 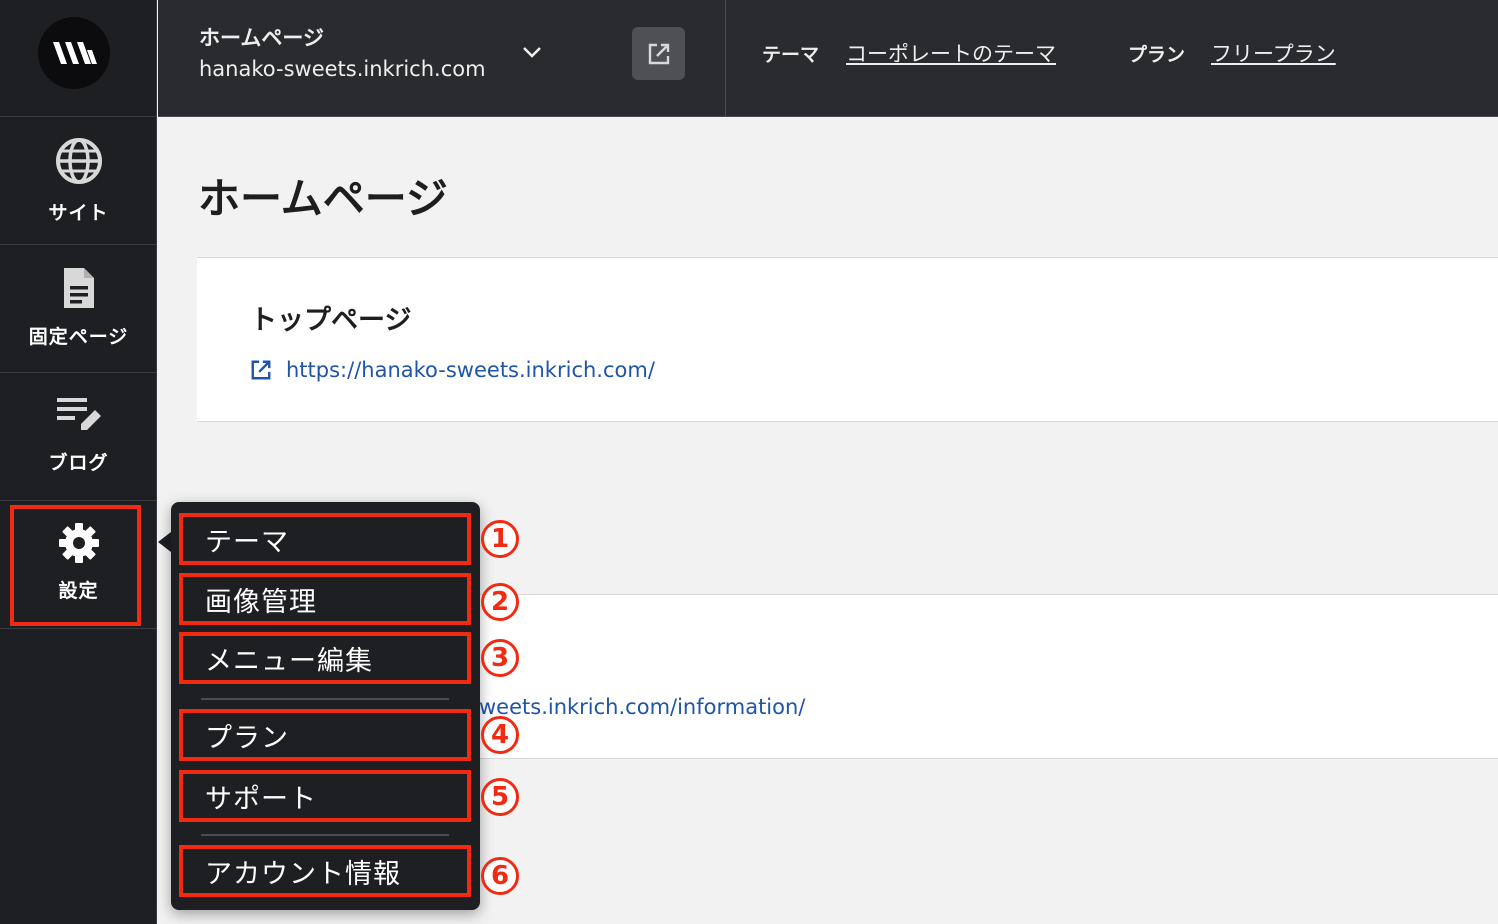 What do you see at coordinates (500, 602) in the screenshot?
I see `annotation-badge-2: 2` at bounding box center [500, 602].